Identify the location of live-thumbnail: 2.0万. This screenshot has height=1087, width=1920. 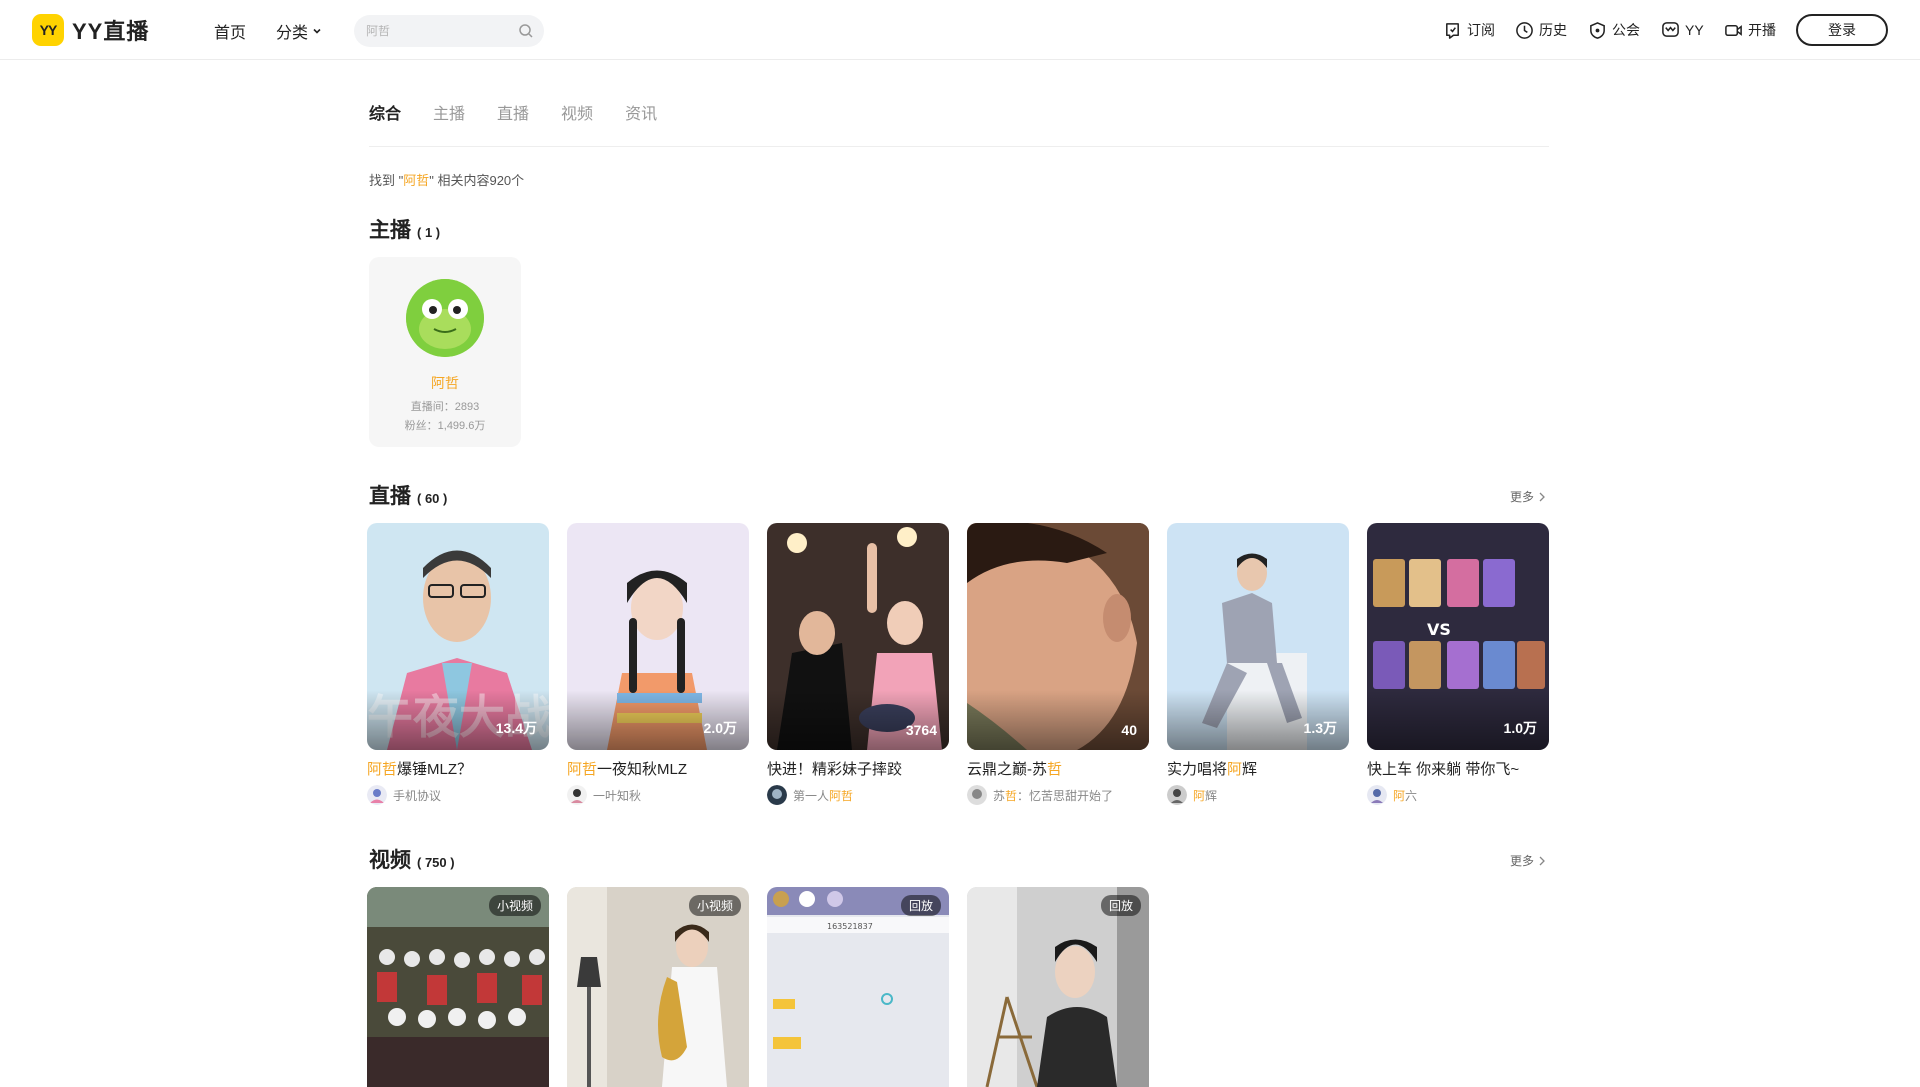
(658, 636).